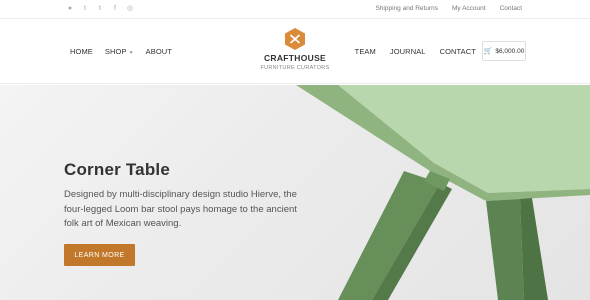  I want to click on hero-title: Corner Table, so click(117, 169).